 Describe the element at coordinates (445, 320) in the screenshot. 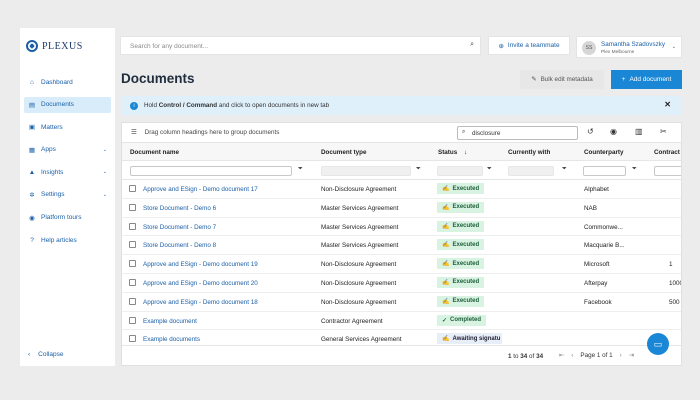

I see `check-icon: ✓` at that location.